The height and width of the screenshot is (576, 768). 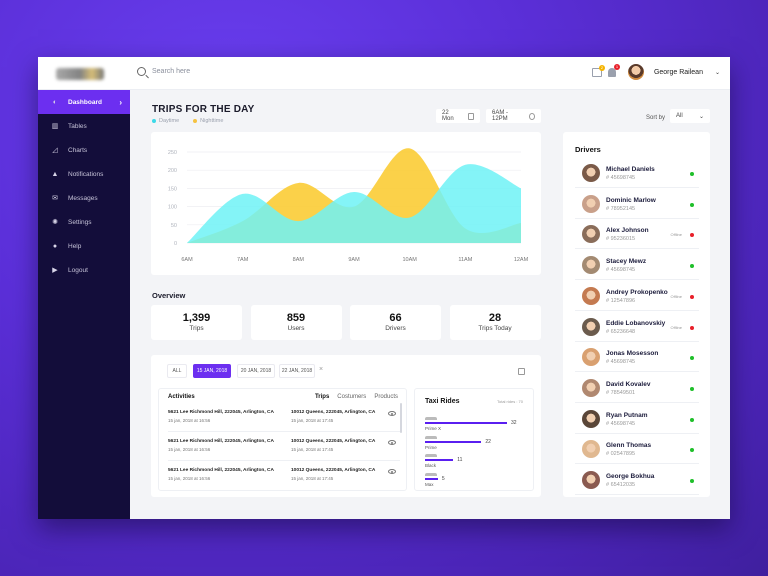 I want to click on ride-count: 11, so click(x=460, y=460).